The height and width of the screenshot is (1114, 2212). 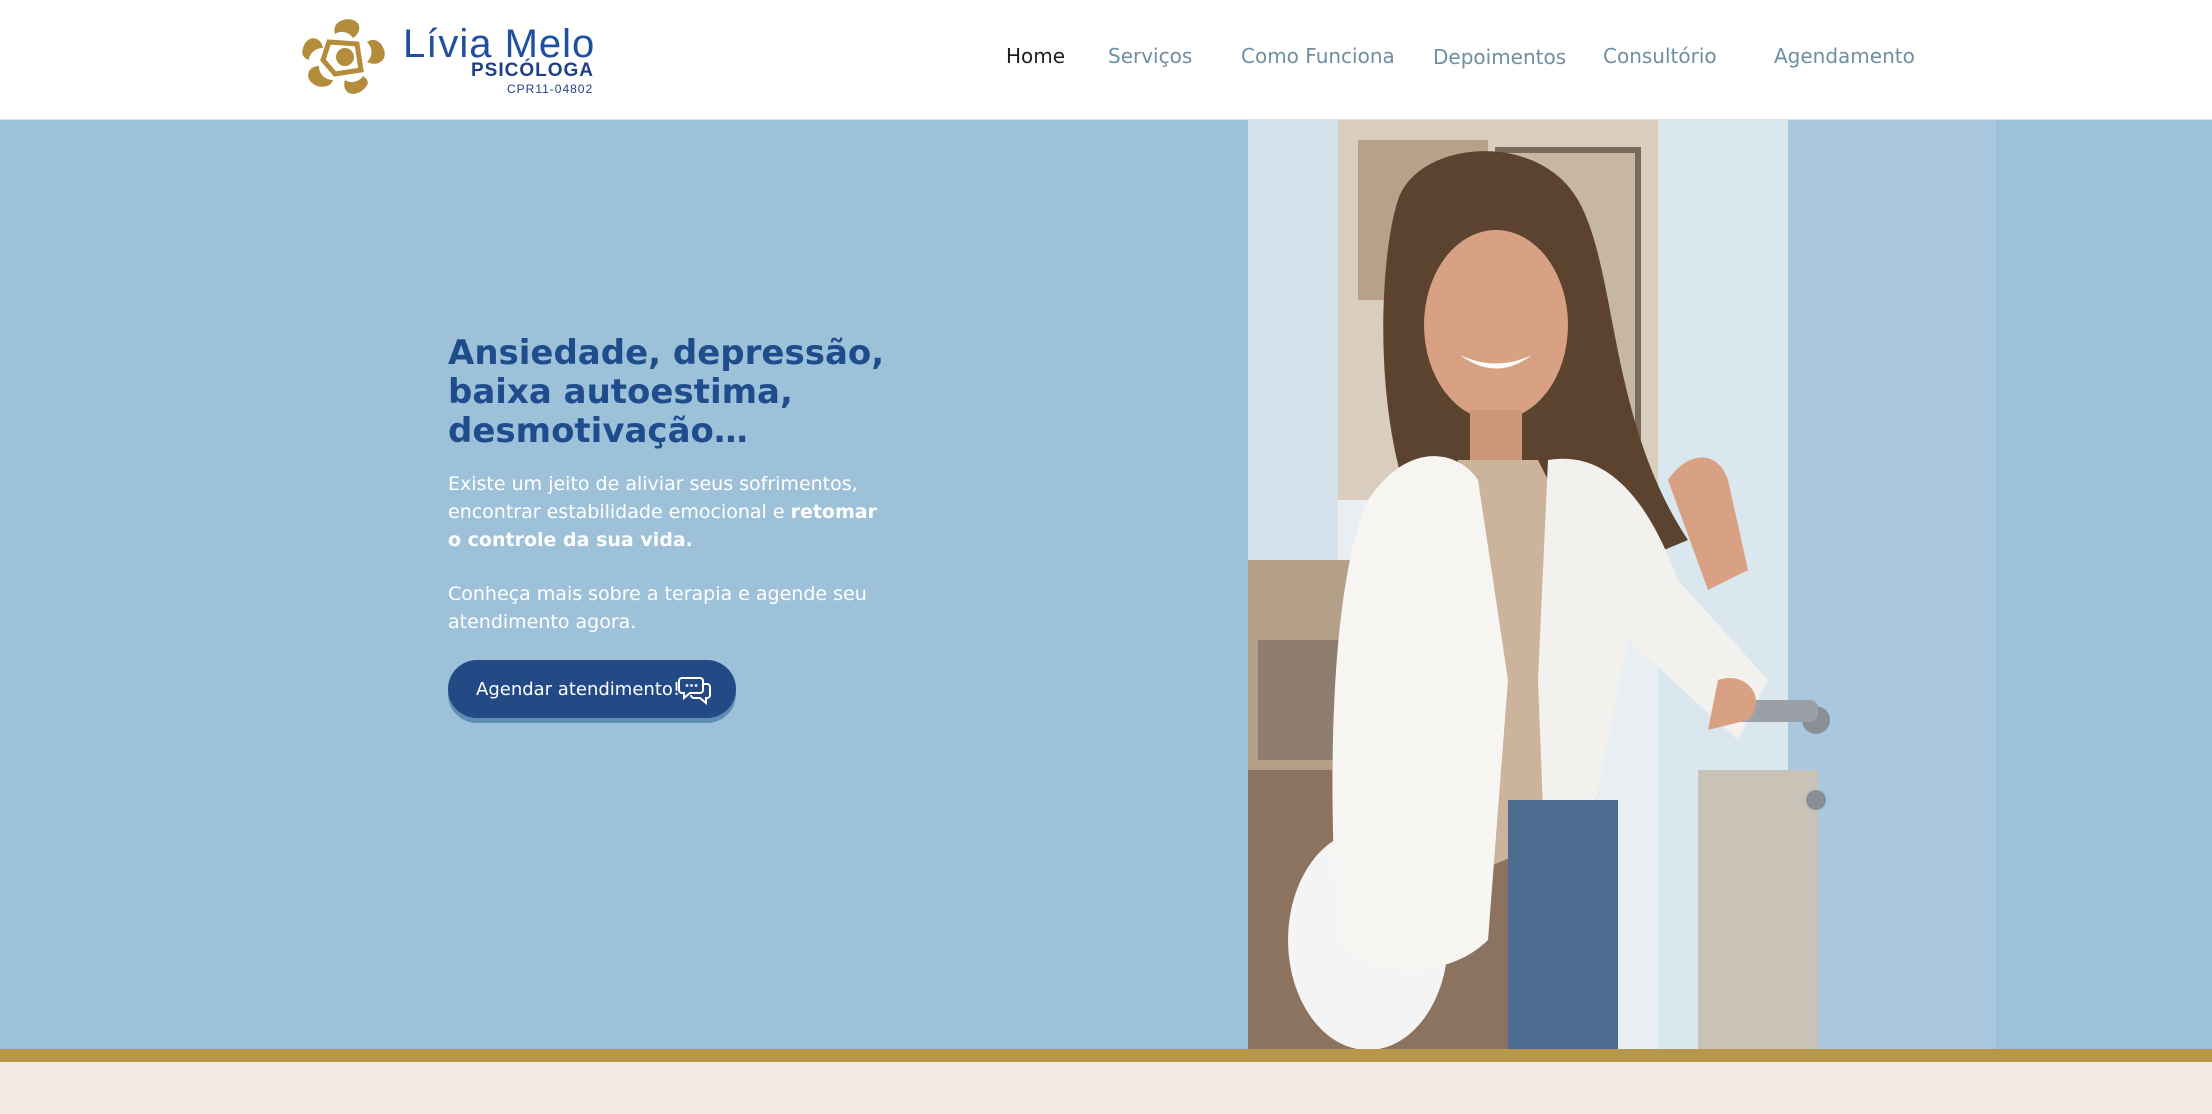 I want to click on nav-depoimentos: Depoimentos, so click(x=1499, y=57).